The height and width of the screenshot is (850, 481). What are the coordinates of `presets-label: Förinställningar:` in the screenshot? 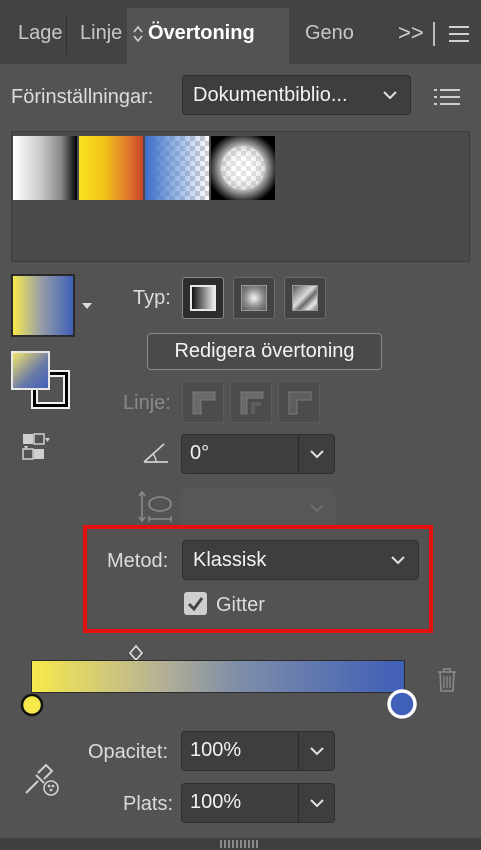 It's located at (82, 97).